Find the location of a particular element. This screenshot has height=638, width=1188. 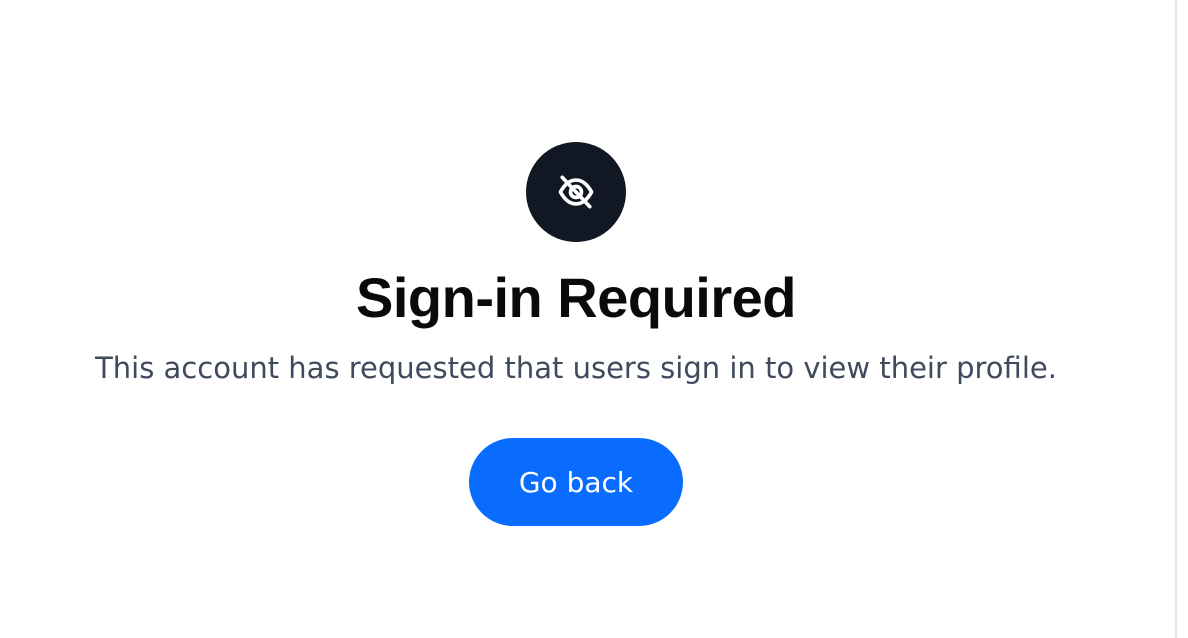

eye-slash-icon is located at coordinates (576, 192).